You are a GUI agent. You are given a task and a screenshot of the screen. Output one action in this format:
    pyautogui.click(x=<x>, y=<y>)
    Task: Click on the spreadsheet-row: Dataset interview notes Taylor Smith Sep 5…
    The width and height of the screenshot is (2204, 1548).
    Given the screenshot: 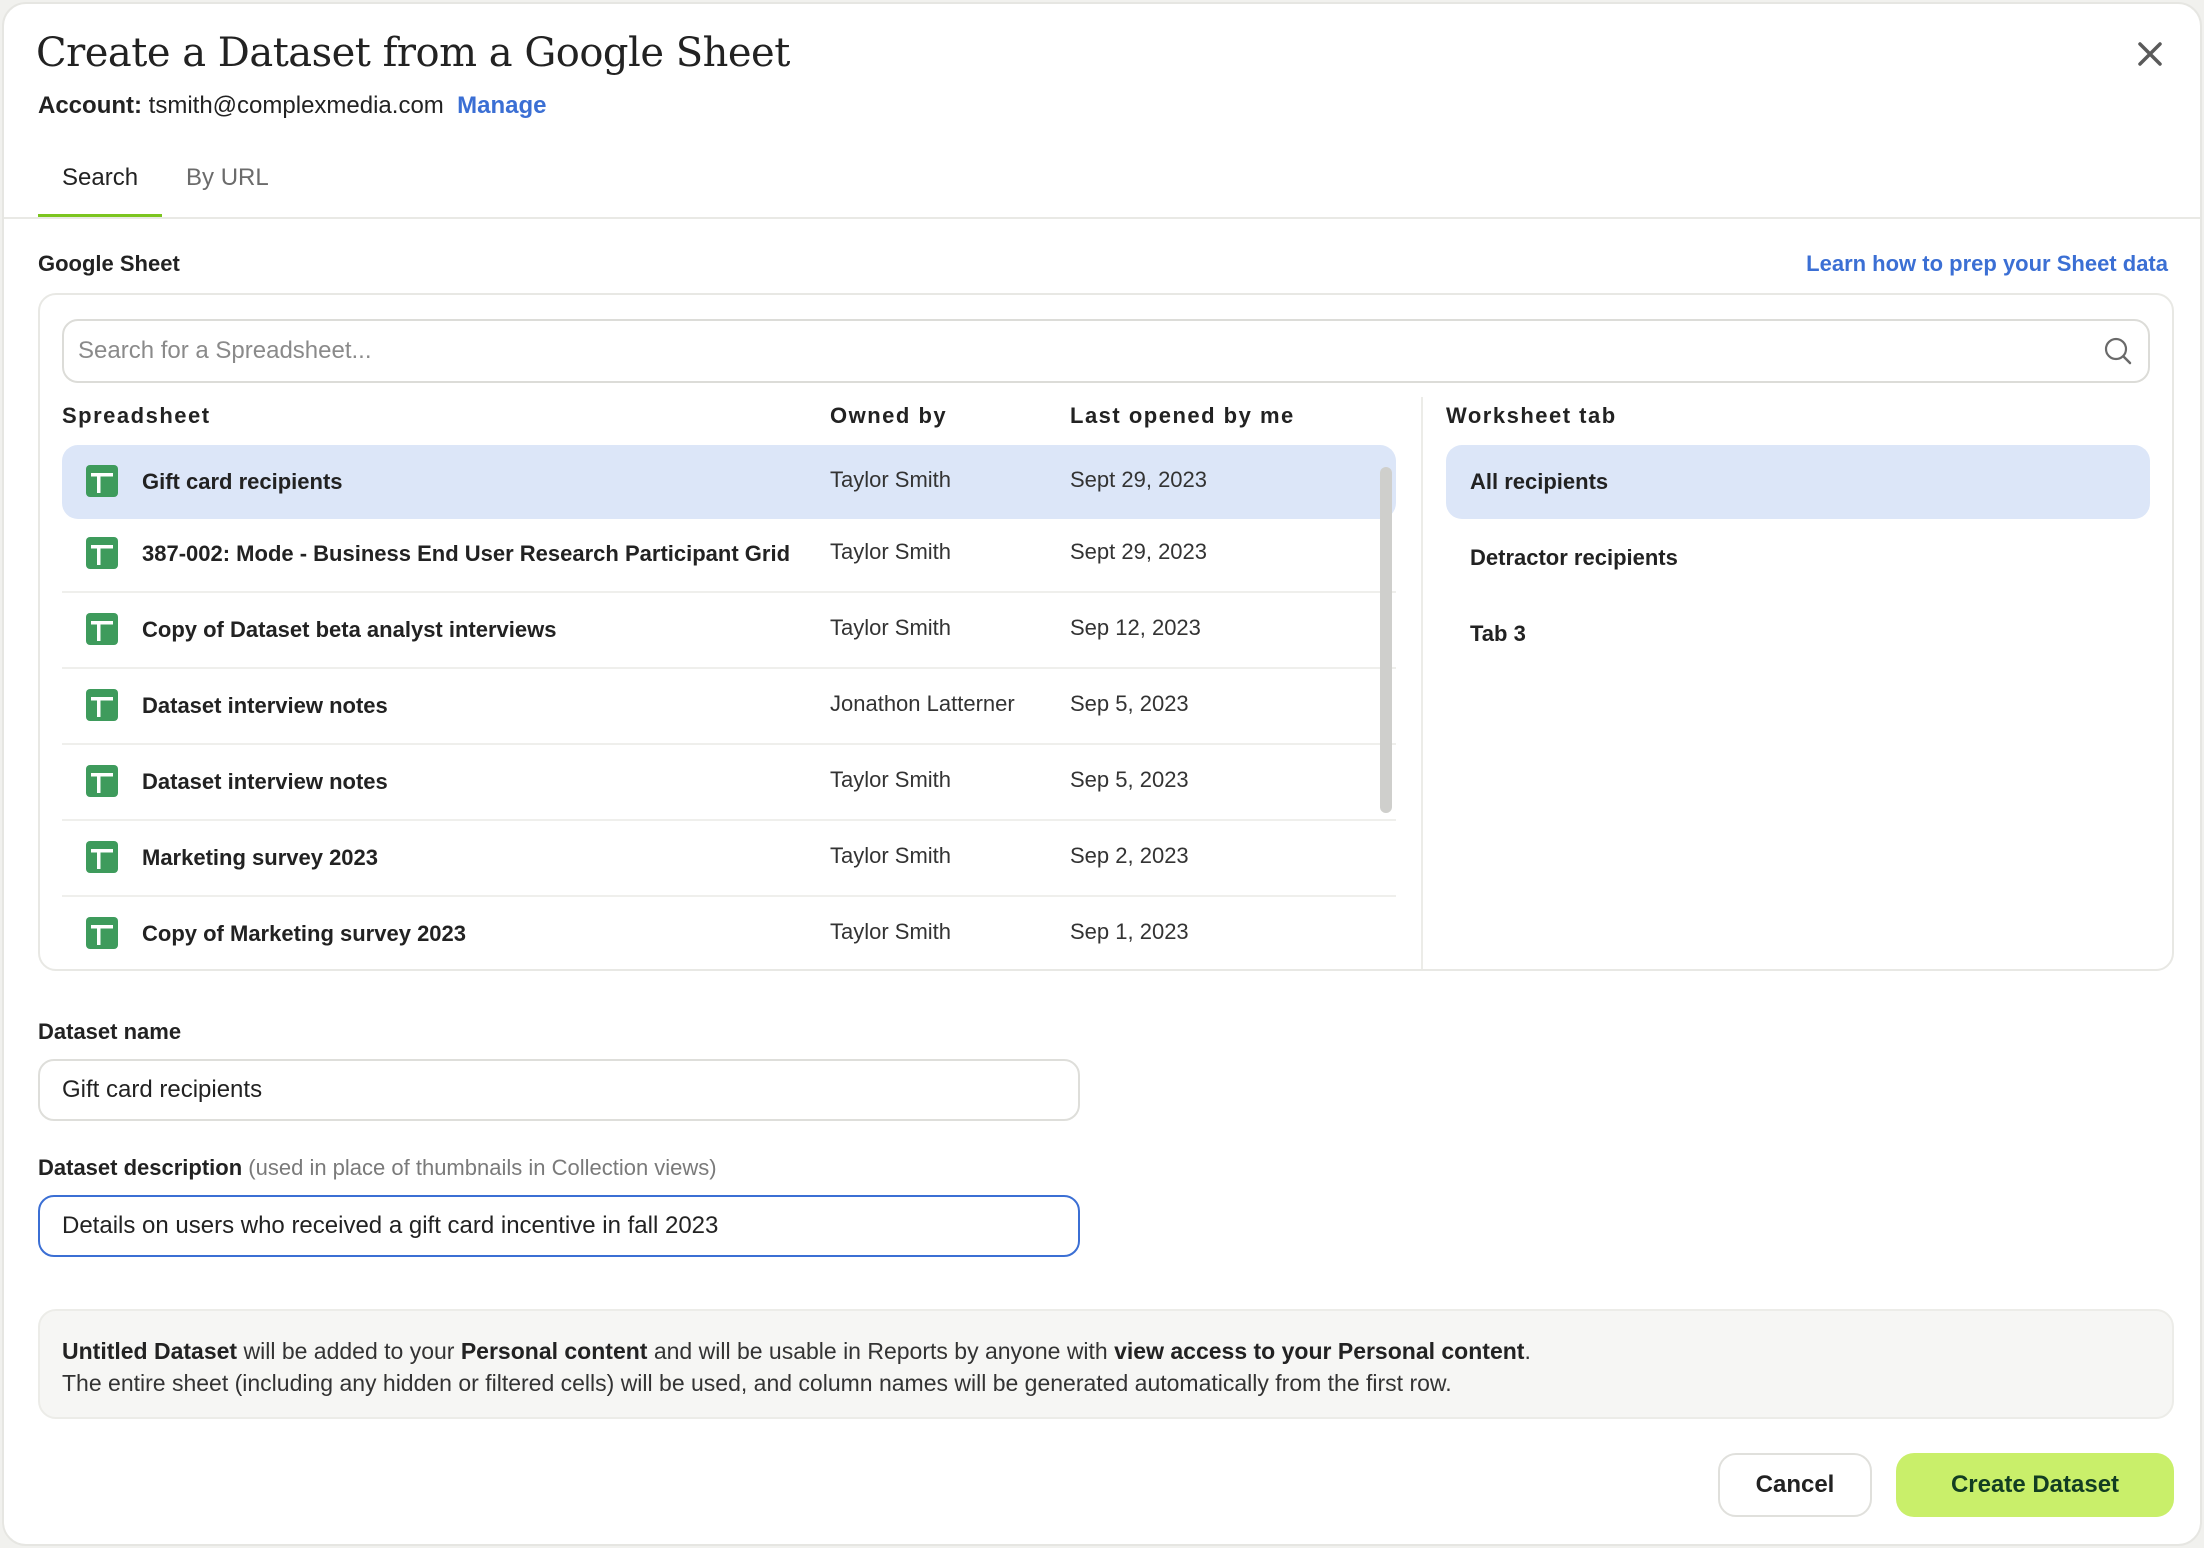 What is the action you would take?
    pyautogui.click(x=729, y=783)
    